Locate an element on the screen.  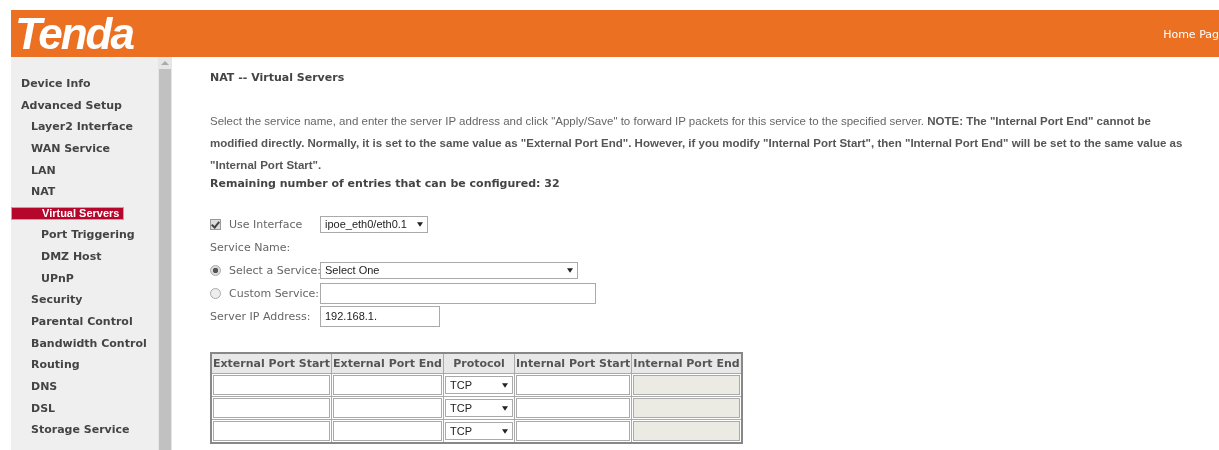
remaining-entries-text: Remaining number of entries that can be configured: 32 is located at coordinates (385, 183).